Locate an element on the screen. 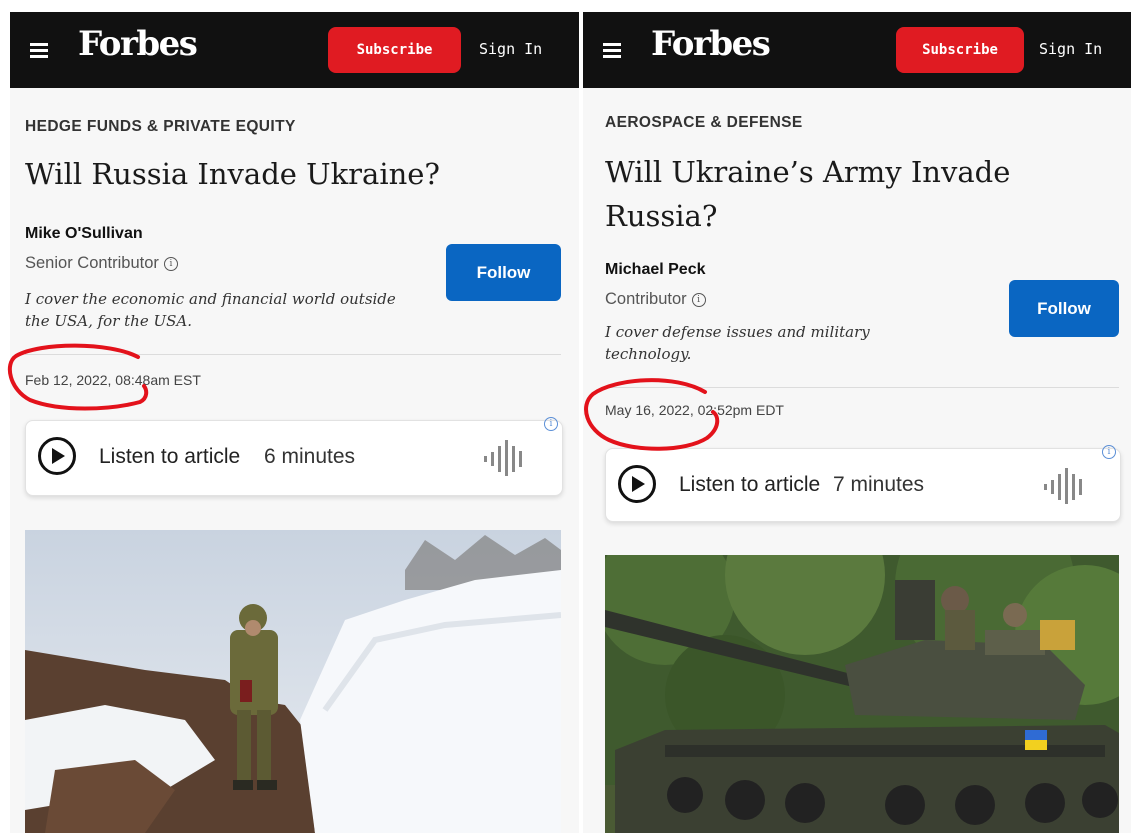 This screenshot has height=833, width=1131. author-name: Michael Peck is located at coordinates (655, 270).